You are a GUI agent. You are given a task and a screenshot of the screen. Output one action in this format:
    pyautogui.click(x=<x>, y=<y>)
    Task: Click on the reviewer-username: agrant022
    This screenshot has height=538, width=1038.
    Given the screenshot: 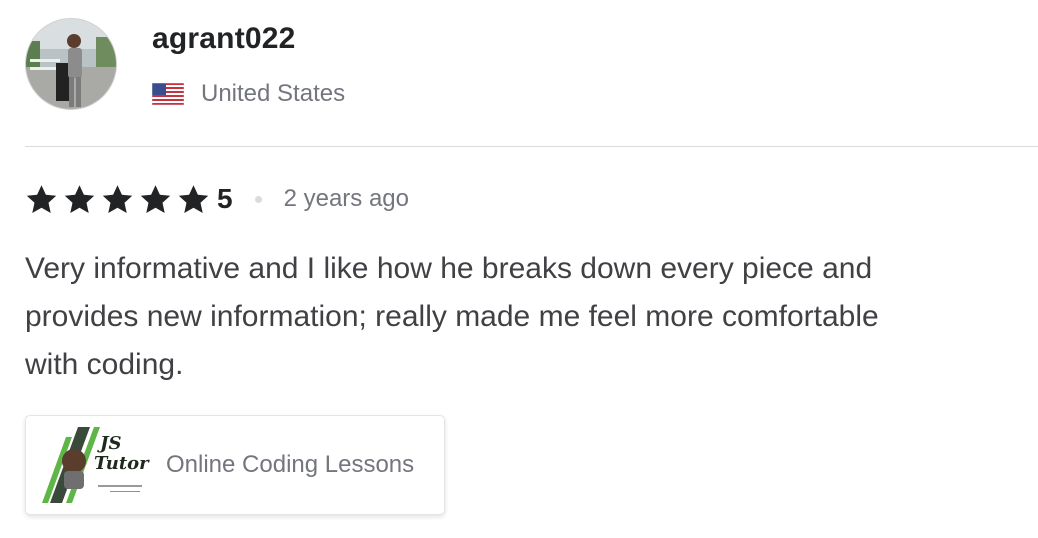 What is the action you would take?
    pyautogui.click(x=224, y=39)
    